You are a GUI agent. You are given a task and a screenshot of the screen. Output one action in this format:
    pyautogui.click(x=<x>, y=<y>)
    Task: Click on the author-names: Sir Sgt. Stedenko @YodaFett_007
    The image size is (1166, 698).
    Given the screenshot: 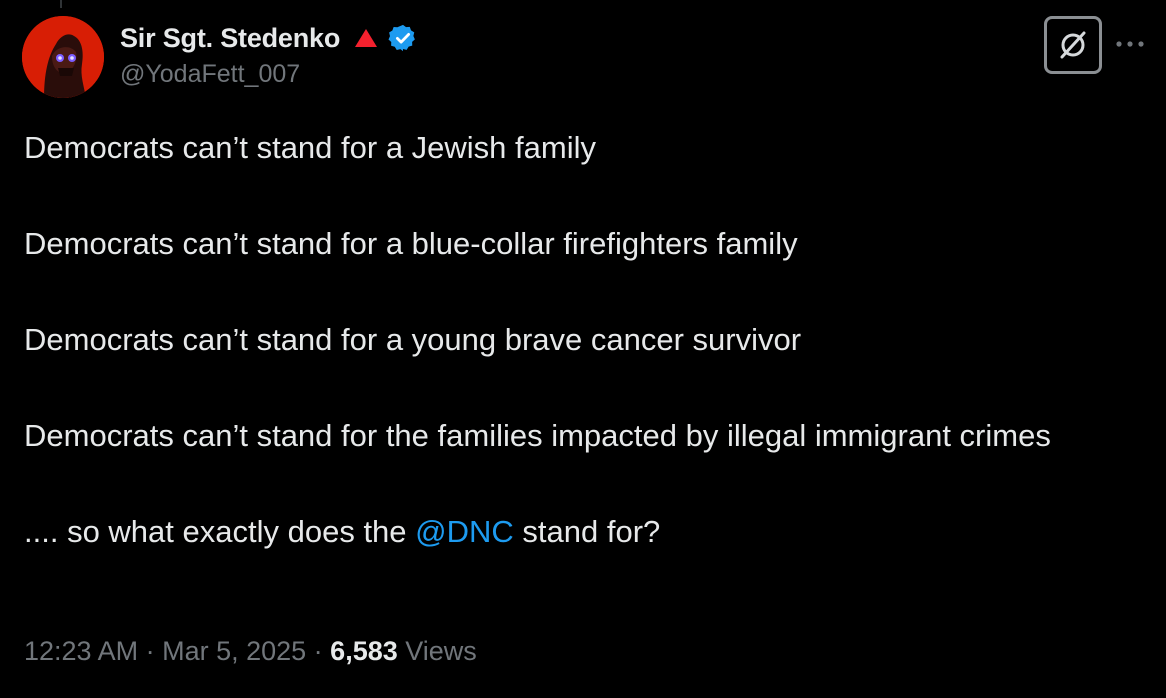 What is the action you would take?
    pyautogui.click(x=269, y=54)
    